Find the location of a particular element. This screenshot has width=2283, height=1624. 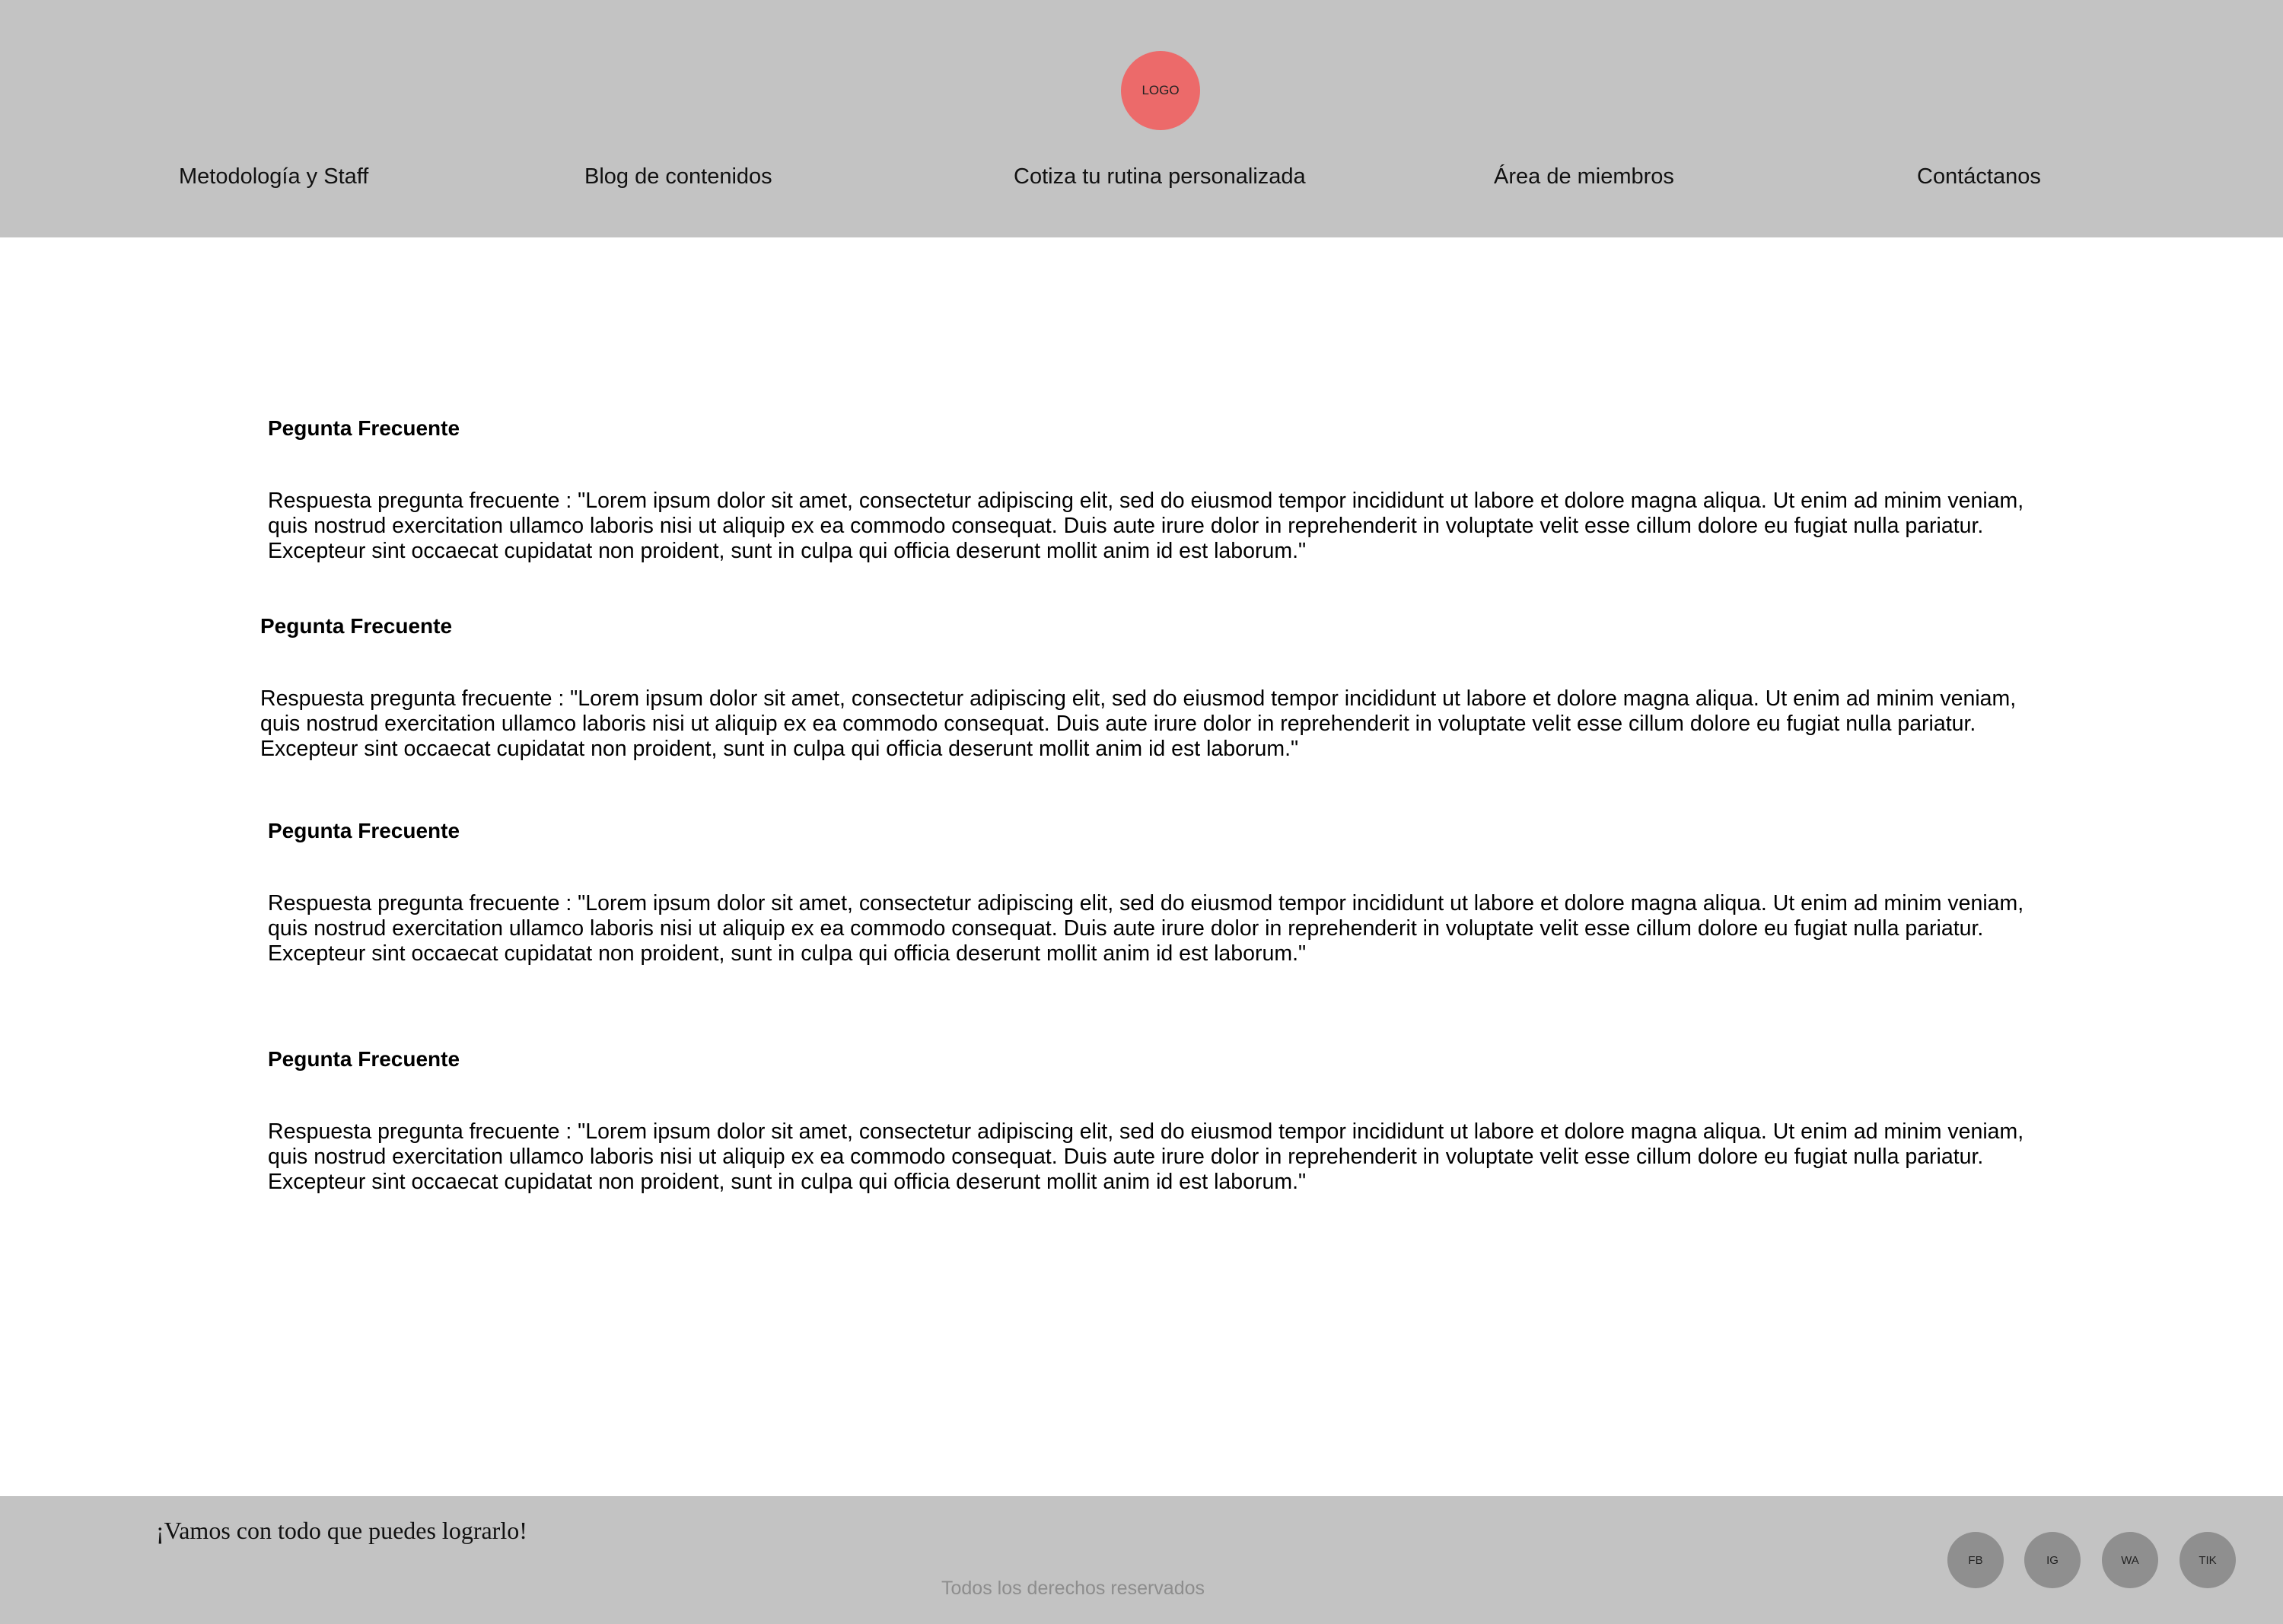

social-label-ig: IG is located at coordinates (2052, 1560).